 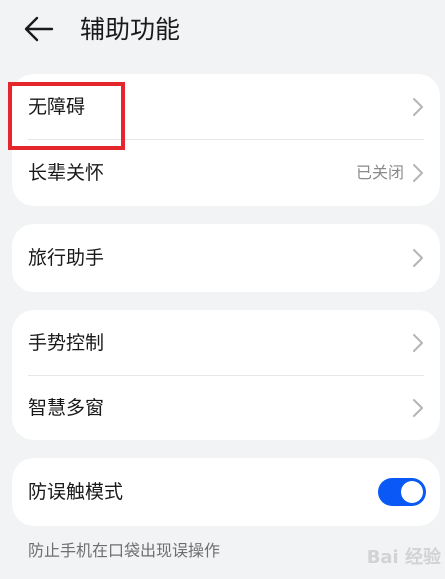 What do you see at coordinates (226, 107) in the screenshot?
I see `settings-row-accessibility: 无障碍` at bounding box center [226, 107].